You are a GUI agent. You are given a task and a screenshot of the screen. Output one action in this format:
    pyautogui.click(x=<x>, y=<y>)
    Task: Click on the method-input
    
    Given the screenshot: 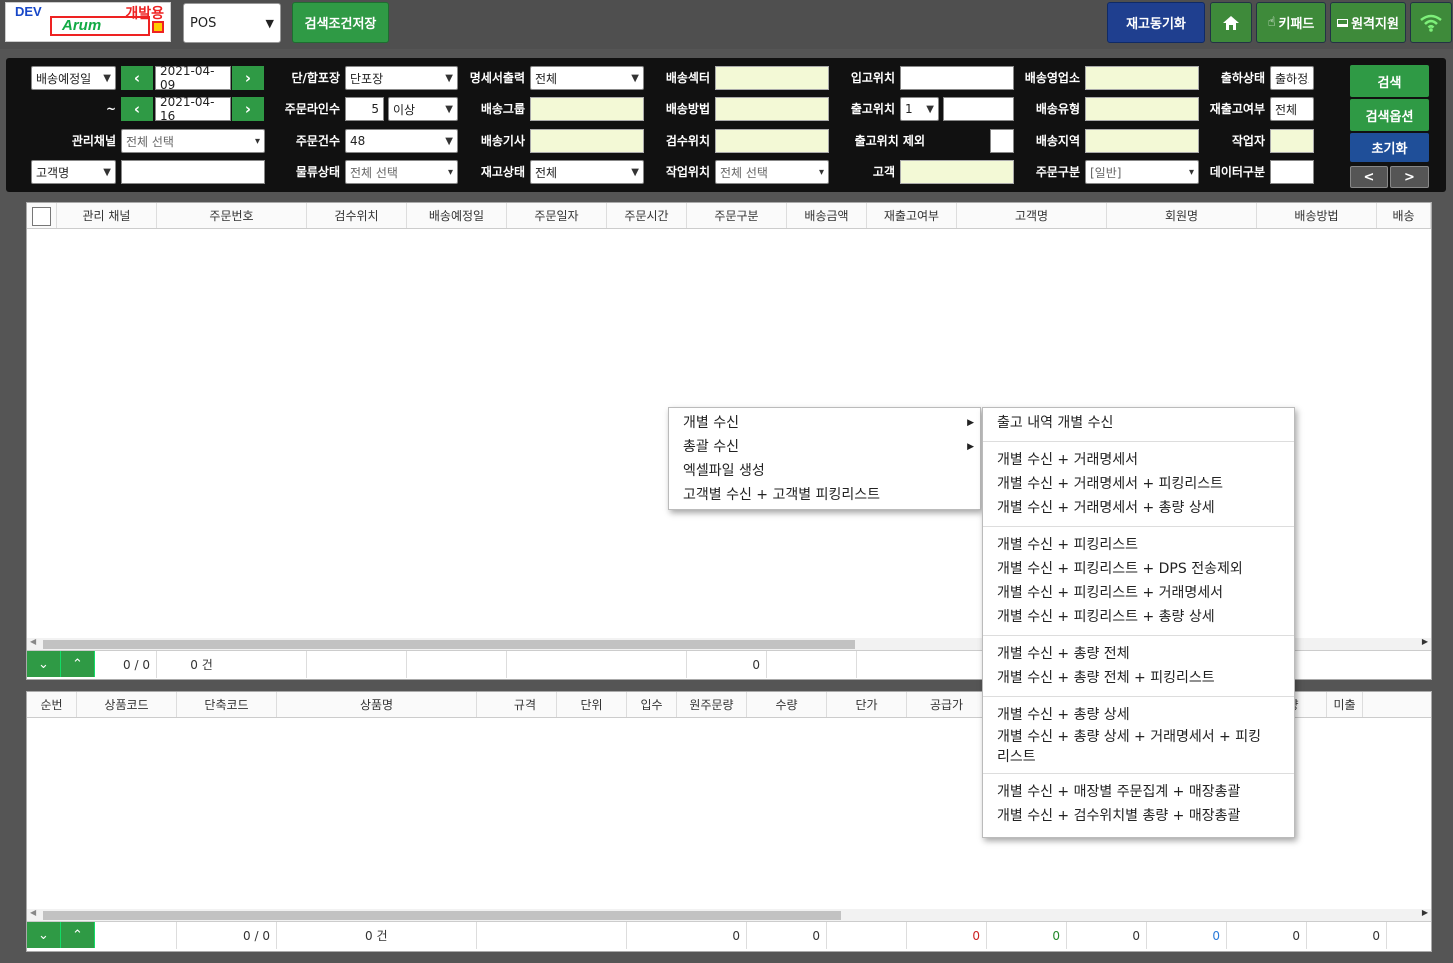 What is the action you would take?
    pyautogui.click(x=772, y=109)
    